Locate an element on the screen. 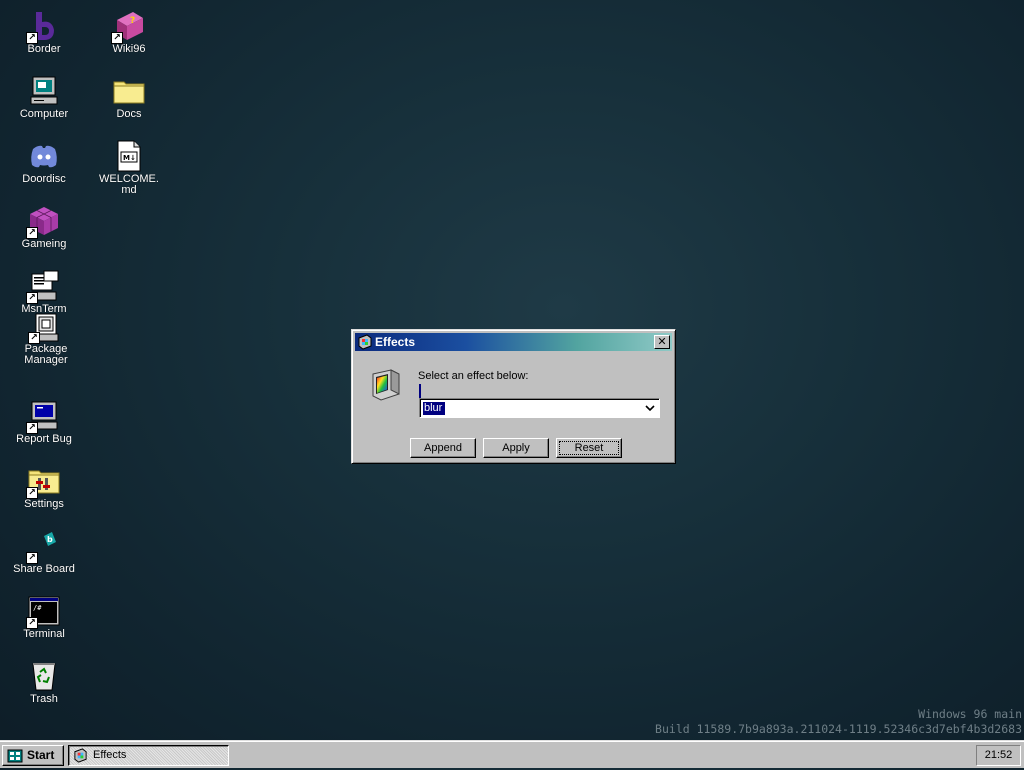 Image resolution: width=1024 pixels, height=770 pixels. folder-icon is located at coordinates (129, 91).